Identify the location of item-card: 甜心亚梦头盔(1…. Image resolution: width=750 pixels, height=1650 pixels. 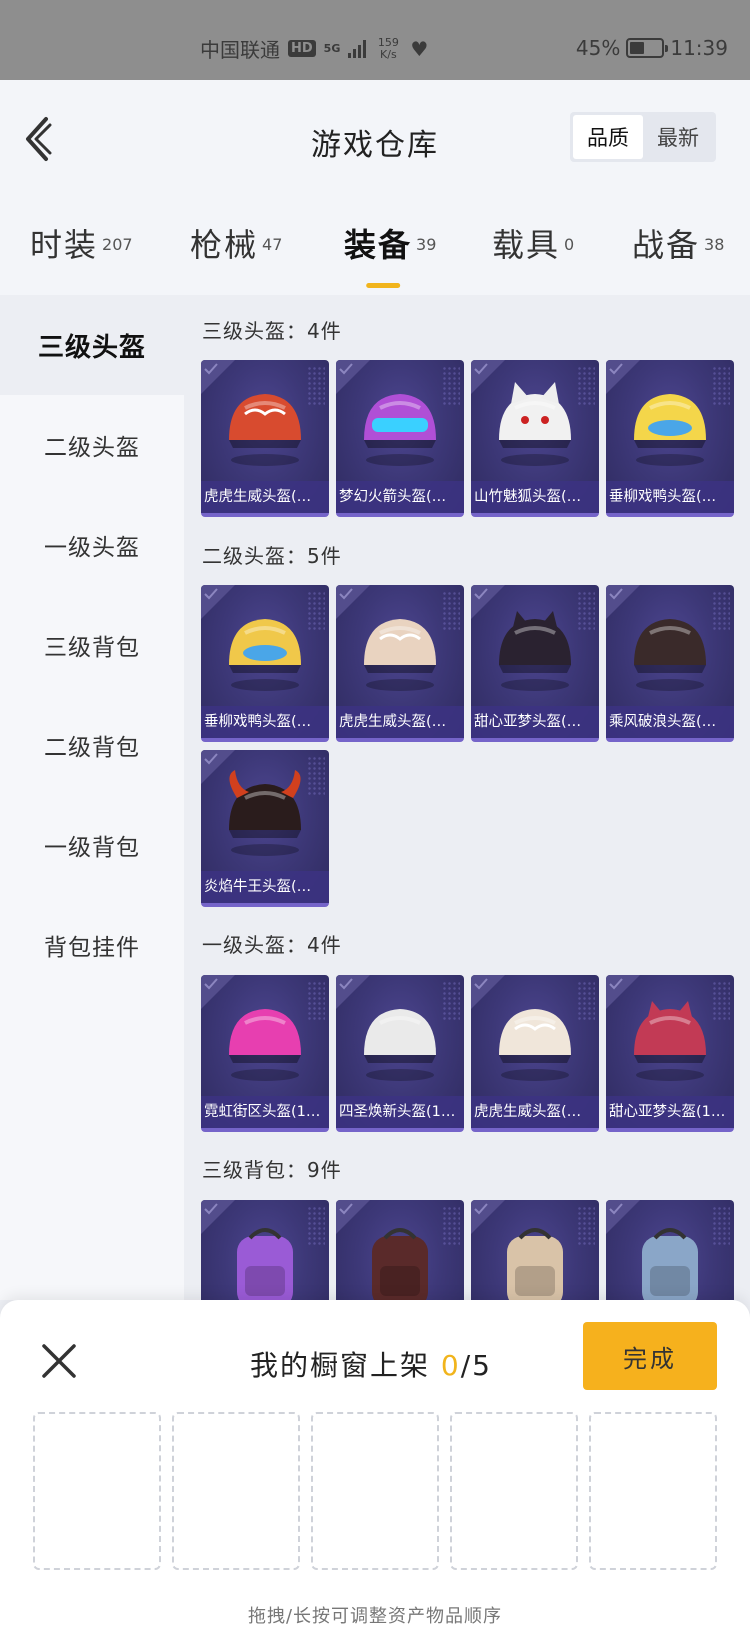
(670, 1053).